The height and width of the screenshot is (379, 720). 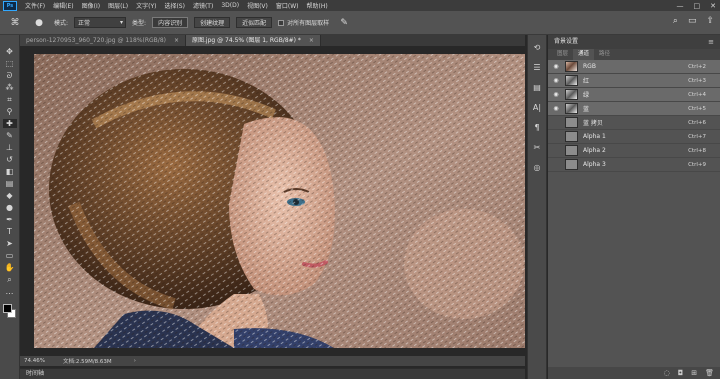 What do you see at coordinates (317, 5) in the screenshot?
I see `menu-help: 帮助(H)` at bounding box center [317, 5].